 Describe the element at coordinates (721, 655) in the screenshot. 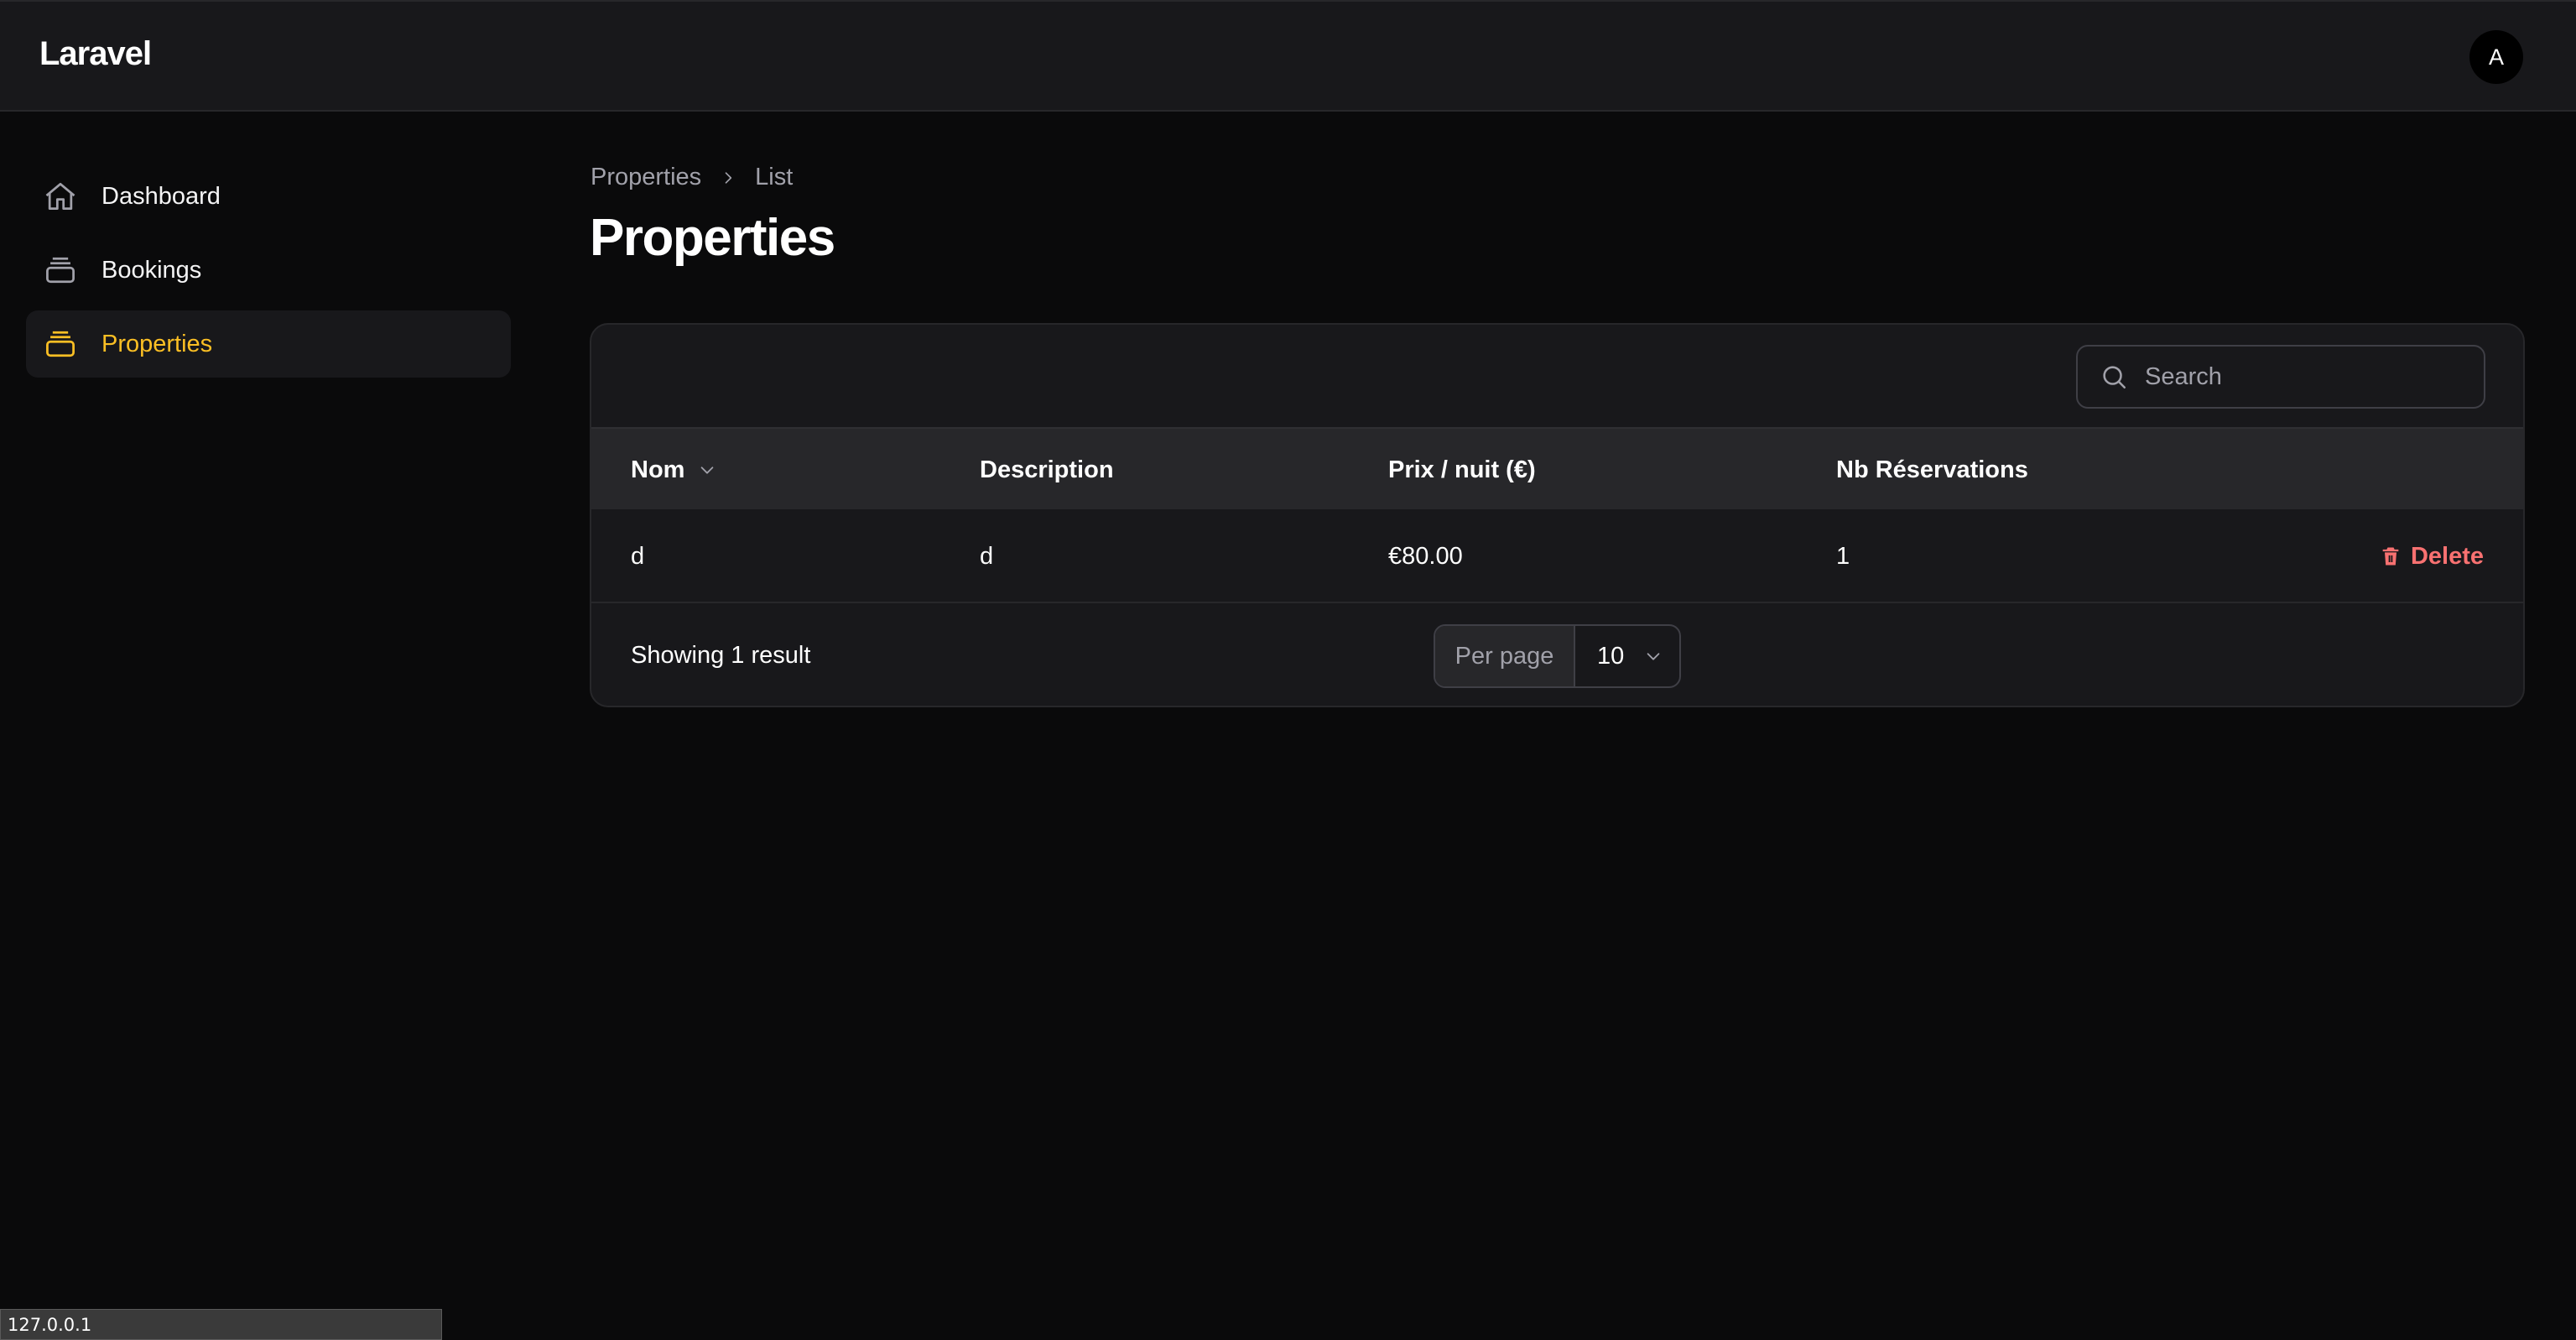

I see `results-summary: Showing 1 result` at that location.